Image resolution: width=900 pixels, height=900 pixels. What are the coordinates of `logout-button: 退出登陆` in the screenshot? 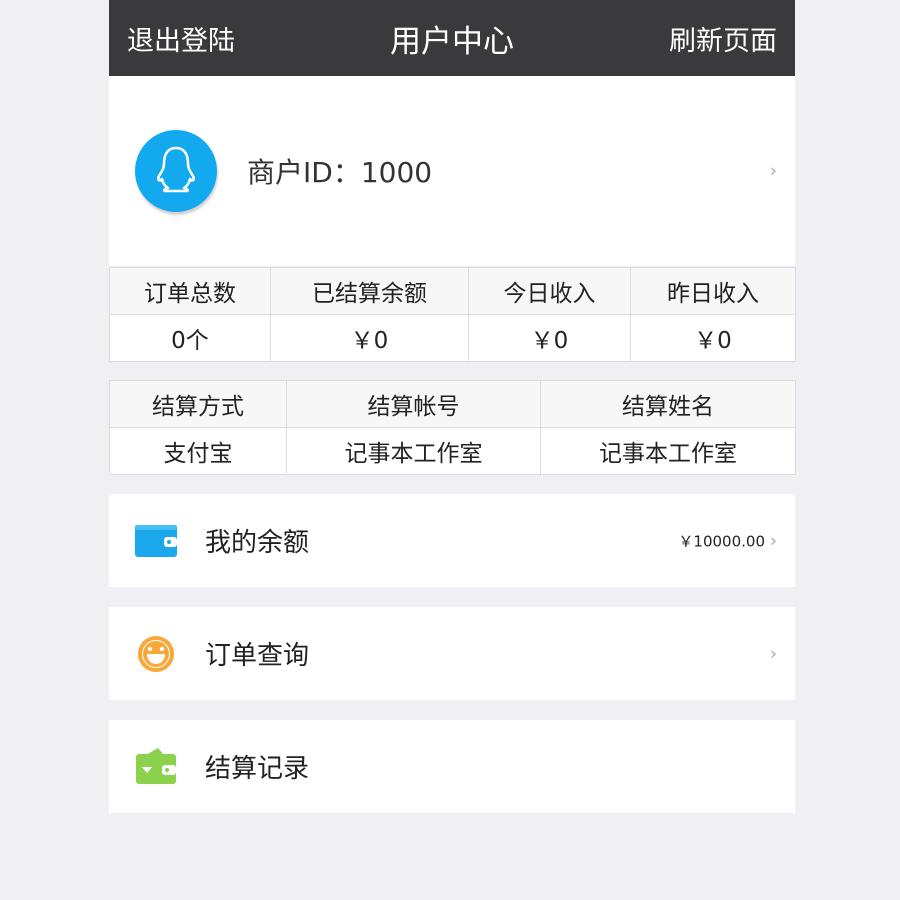 It's located at (181, 38).